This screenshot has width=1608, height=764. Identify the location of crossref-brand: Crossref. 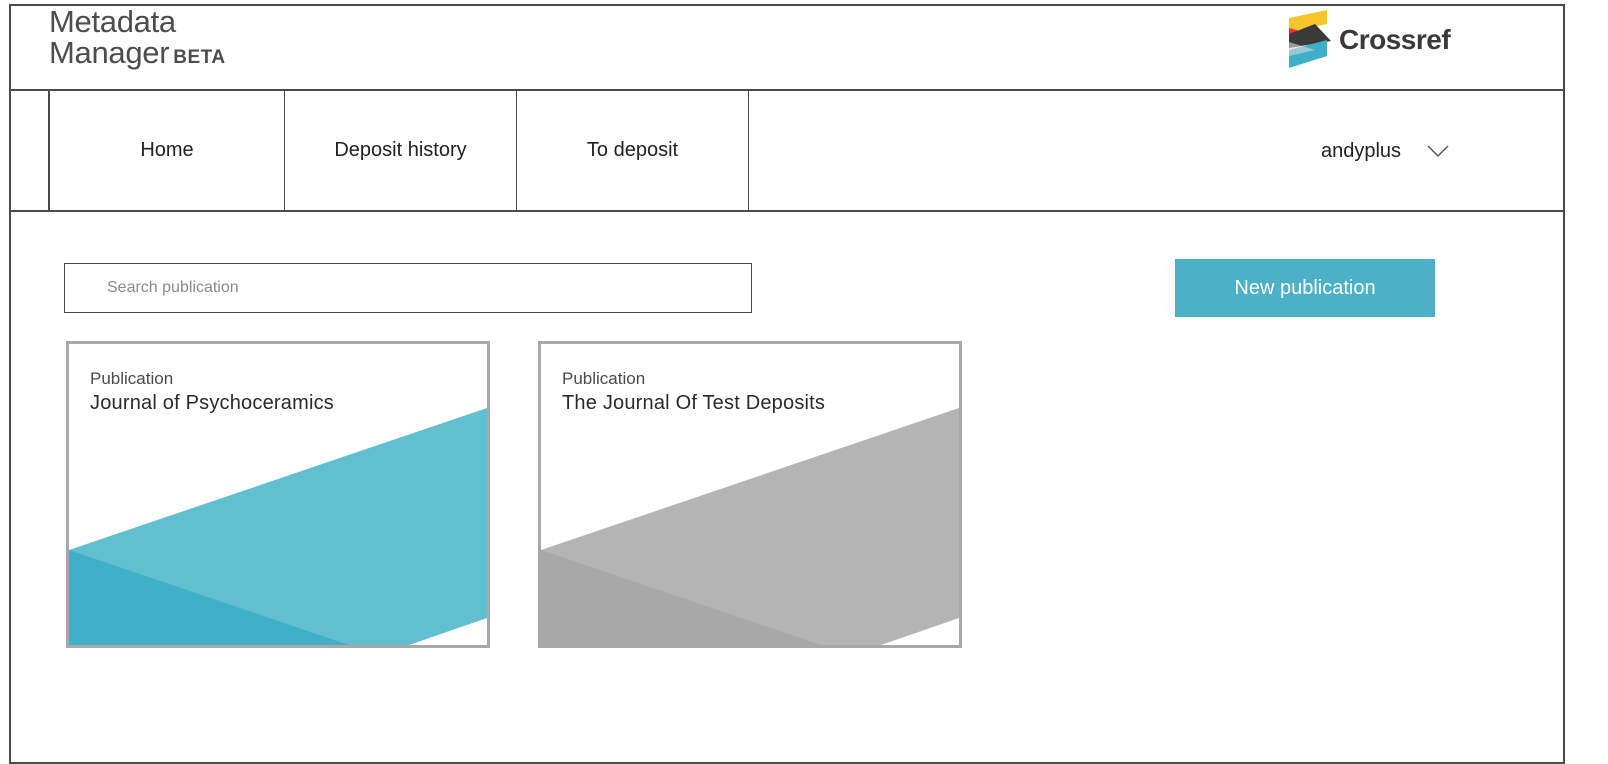
(1369, 40).